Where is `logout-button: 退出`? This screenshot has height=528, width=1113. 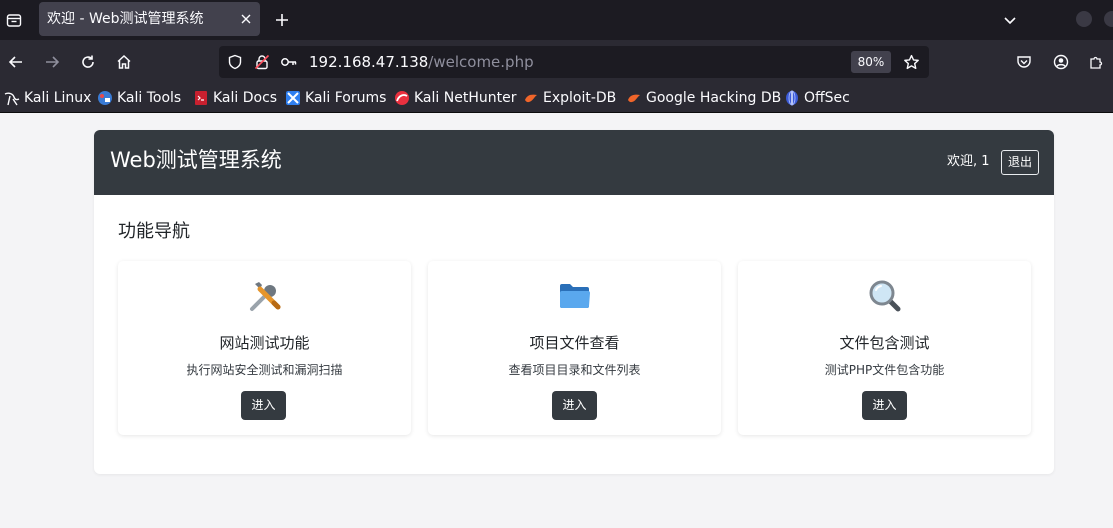
logout-button: 退出 is located at coordinates (1020, 162).